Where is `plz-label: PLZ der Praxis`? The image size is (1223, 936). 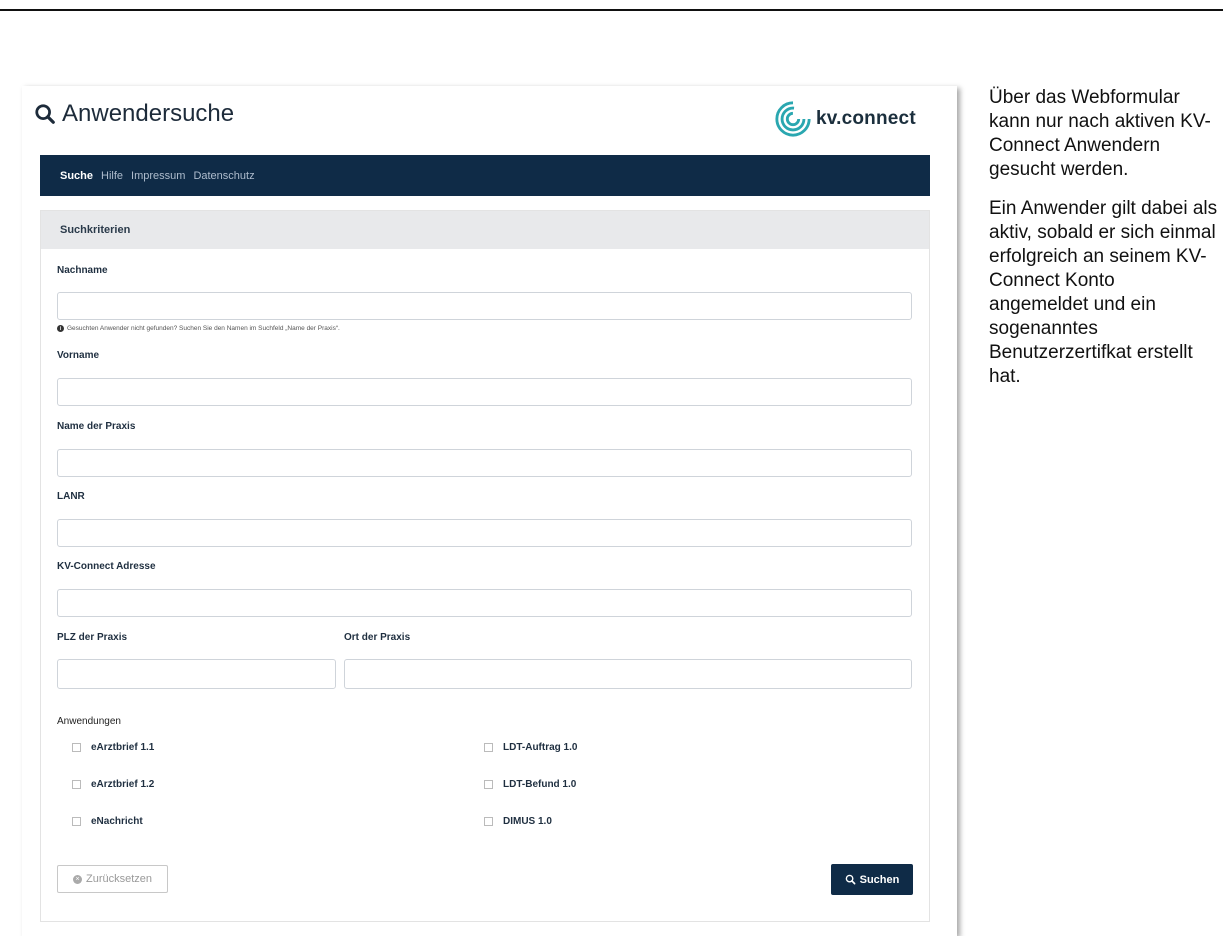 plz-label: PLZ der Praxis is located at coordinates (92, 637).